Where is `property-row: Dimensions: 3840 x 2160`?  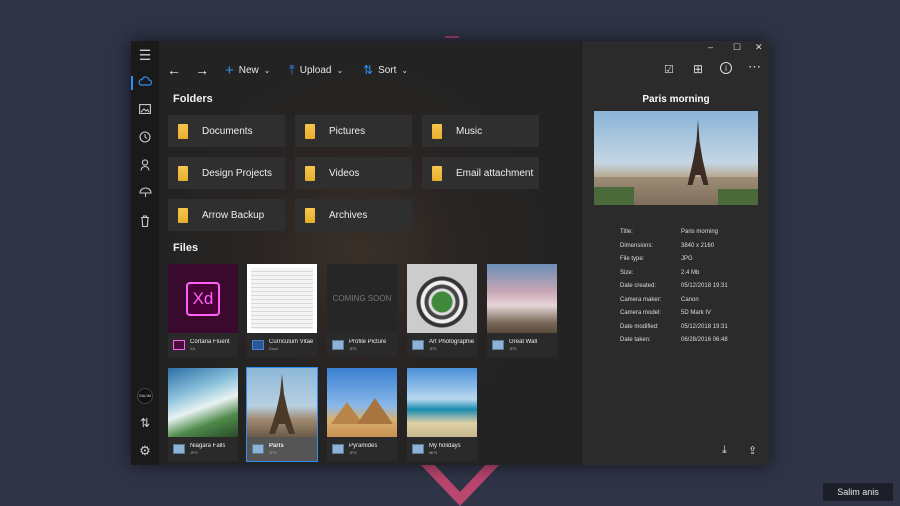 property-row: Dimensions: 3840 x 2160 is located at coordinates (674, 250).